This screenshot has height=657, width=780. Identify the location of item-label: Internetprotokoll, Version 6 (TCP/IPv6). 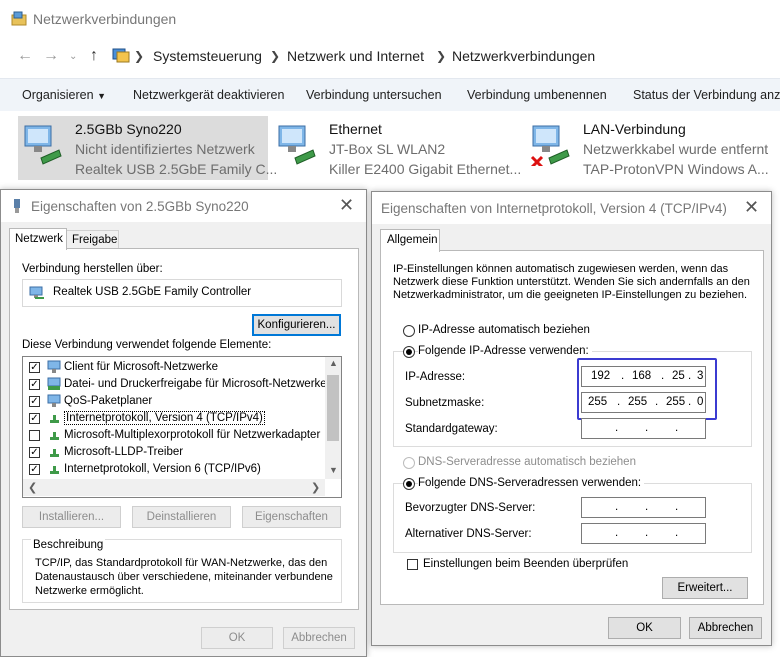
(162, 469).